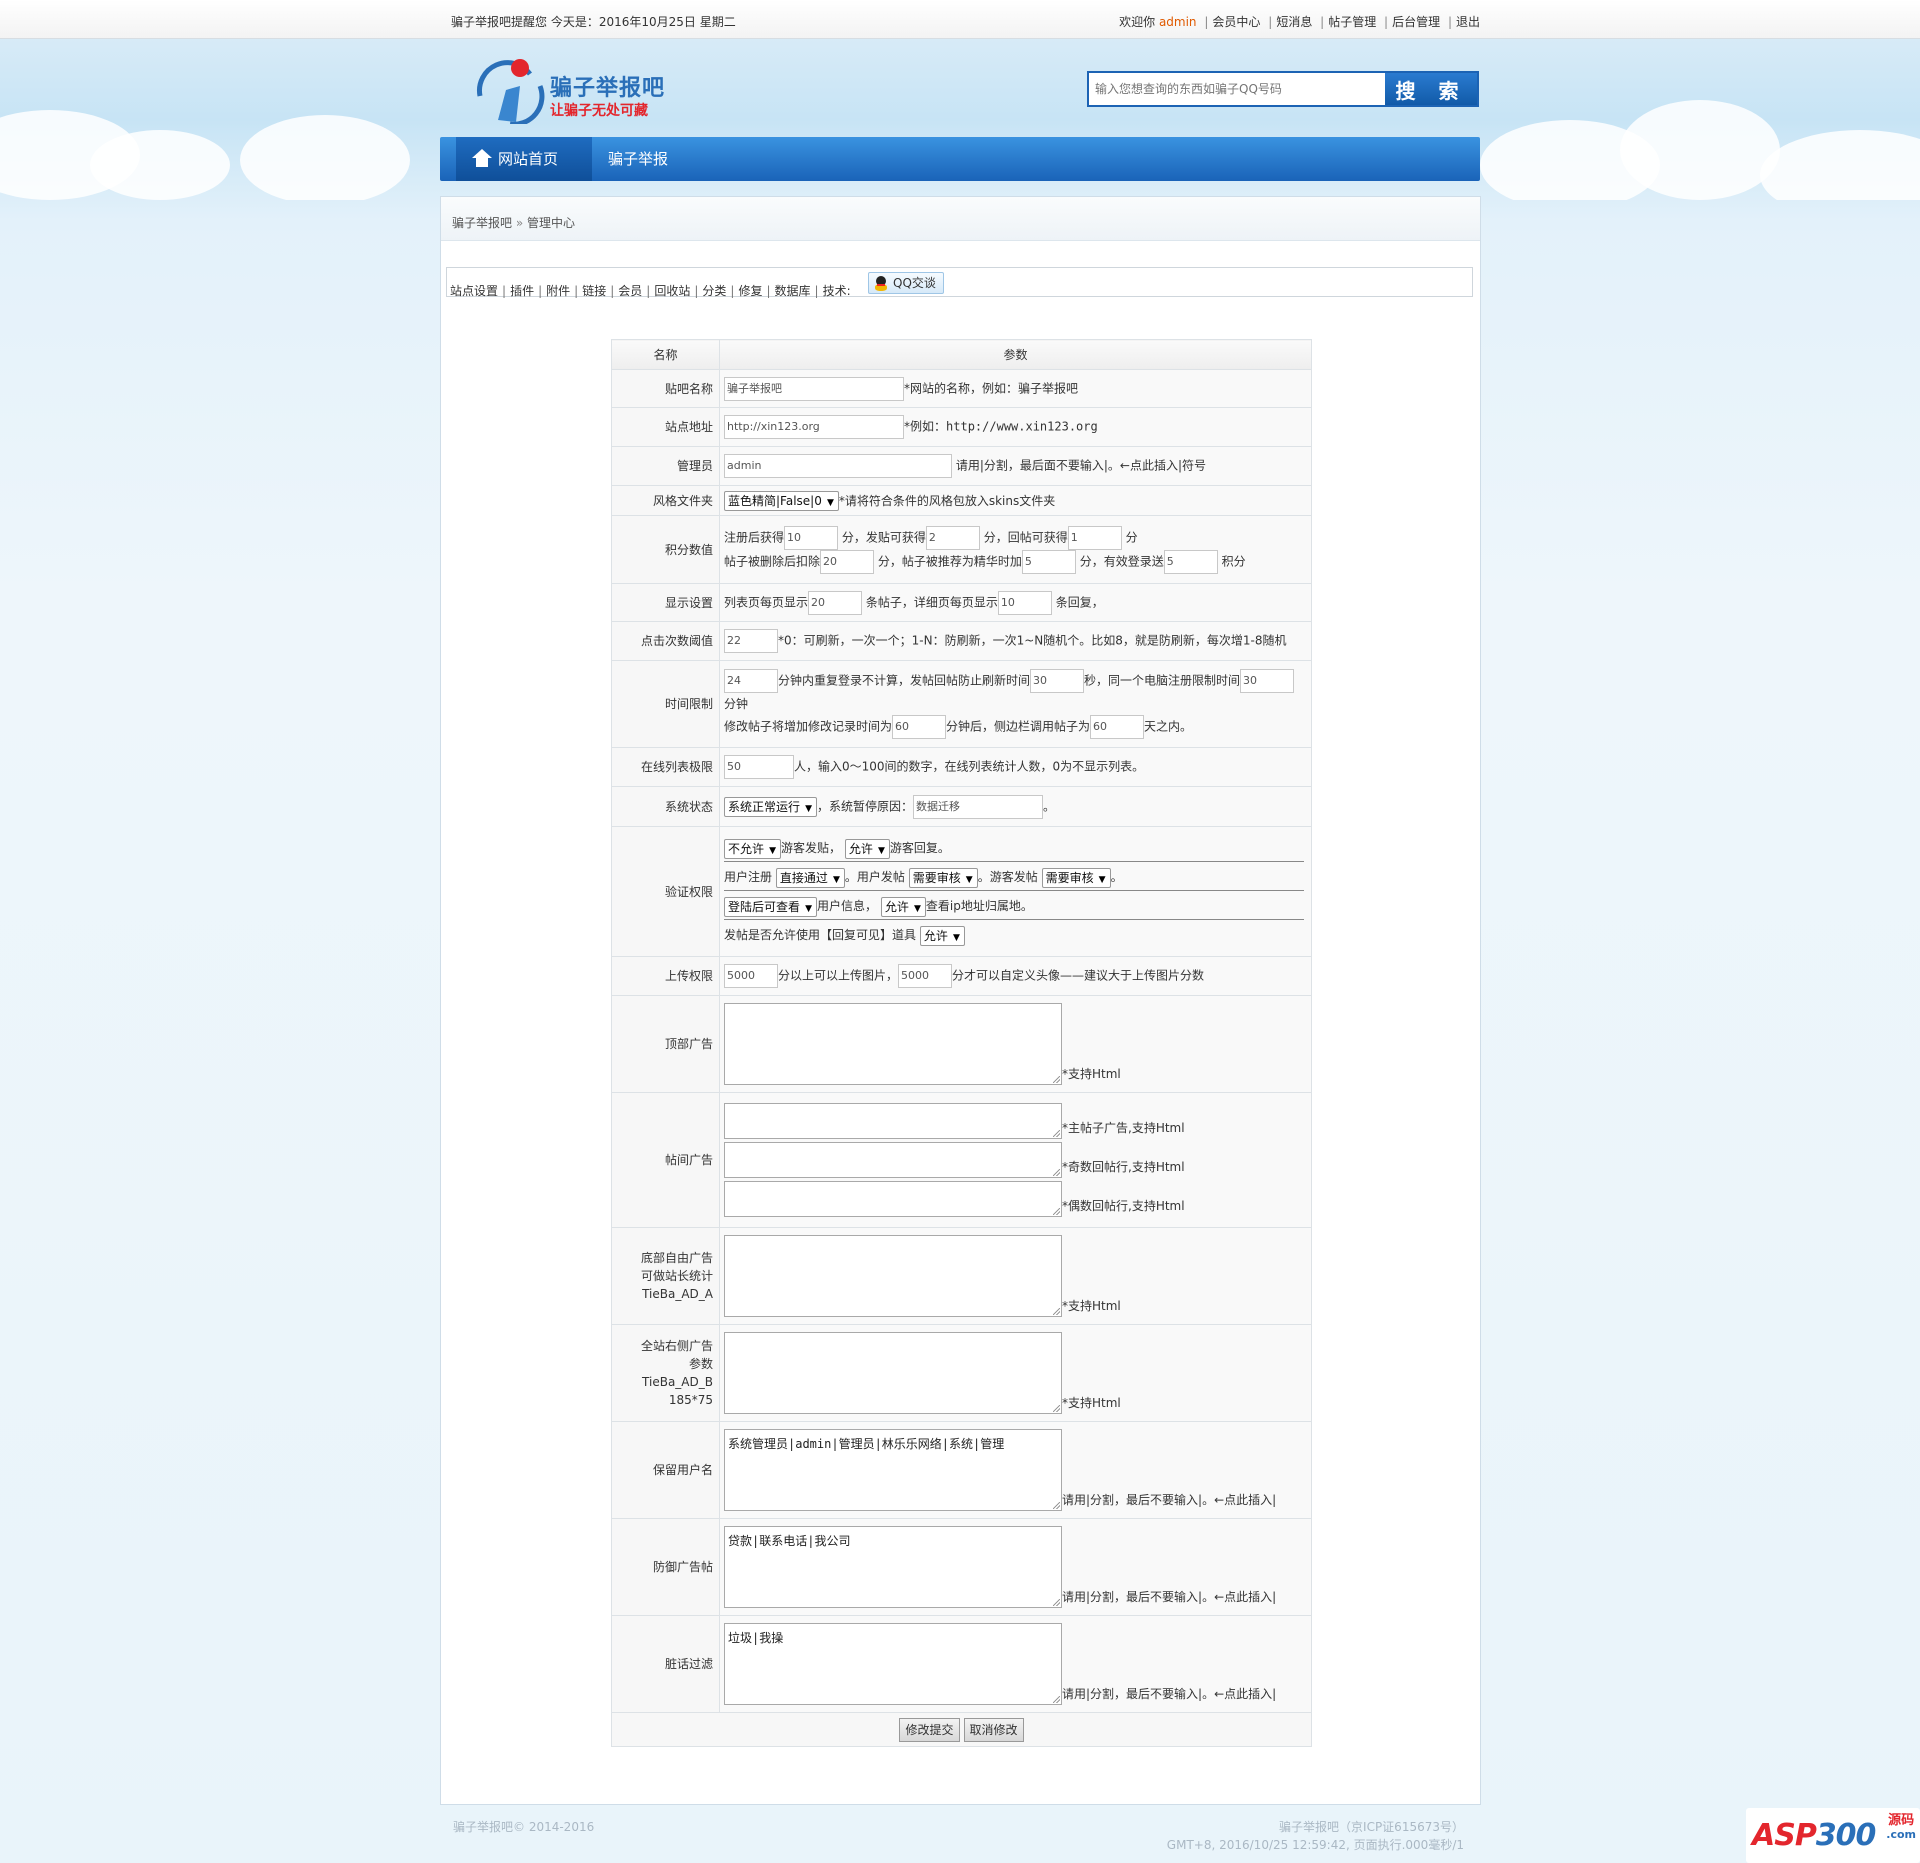 Image resolution: width=1920 pixels, height=1863 pixels. Describe the element at coordinates (630, 291) in the screenshot. I see `menu-members: 会员` at that location.